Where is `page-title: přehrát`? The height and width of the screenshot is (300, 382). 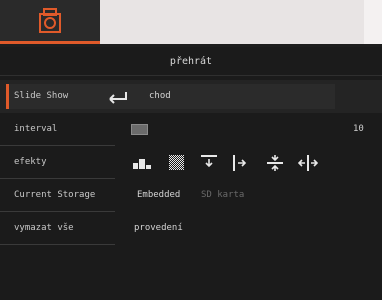 page-title: přehrát is located at coordinates (191, 61).